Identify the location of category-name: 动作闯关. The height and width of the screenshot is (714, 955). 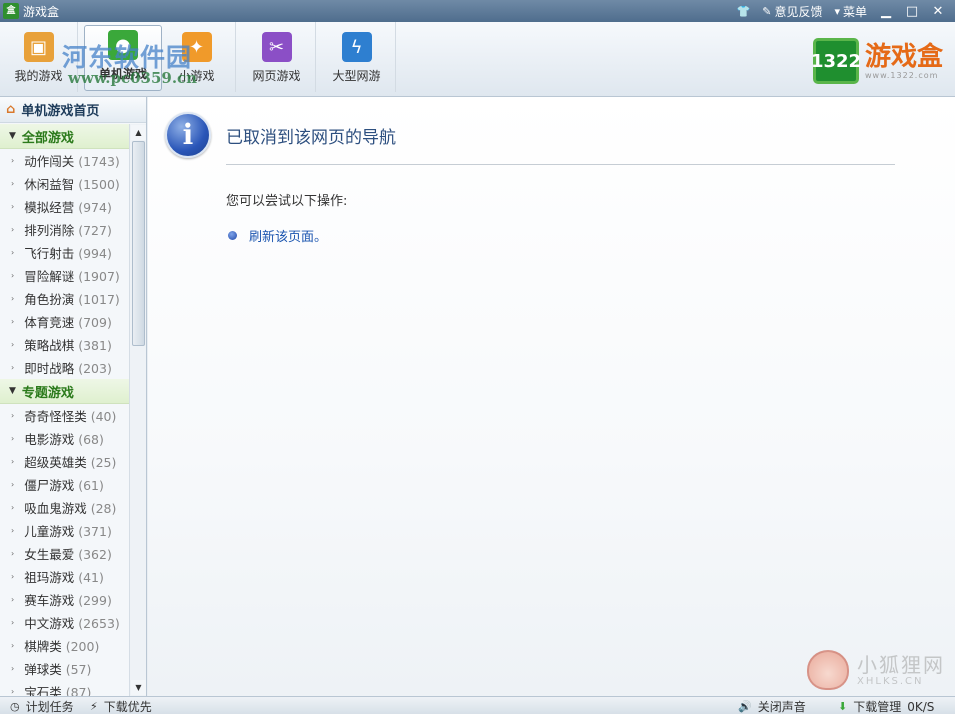
(49, 161).